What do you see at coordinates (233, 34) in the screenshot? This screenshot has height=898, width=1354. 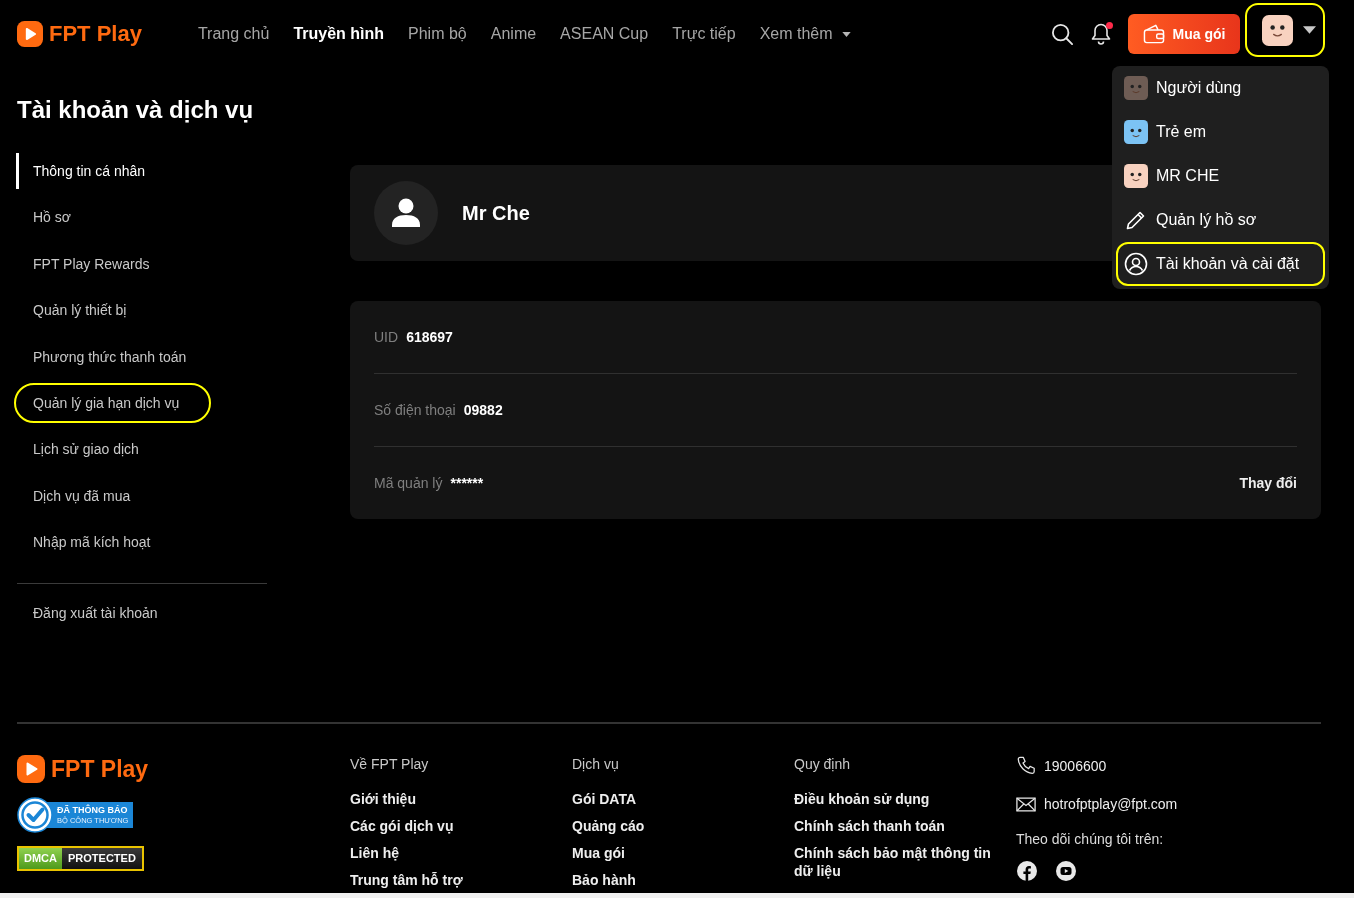 I see `nav-tab: Trang chủ` at bounding box center [233, 34].